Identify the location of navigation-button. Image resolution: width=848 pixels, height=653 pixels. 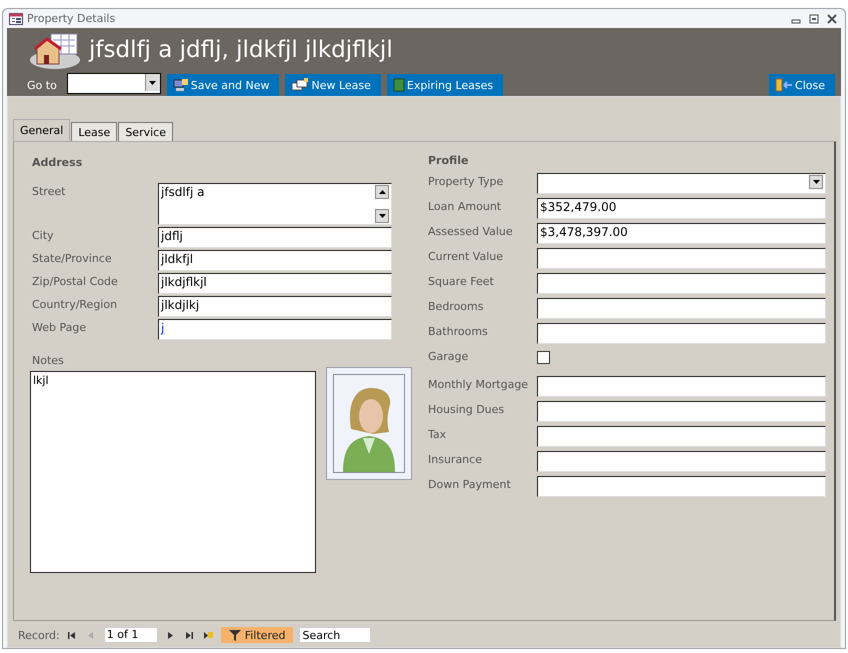
(208, 635).